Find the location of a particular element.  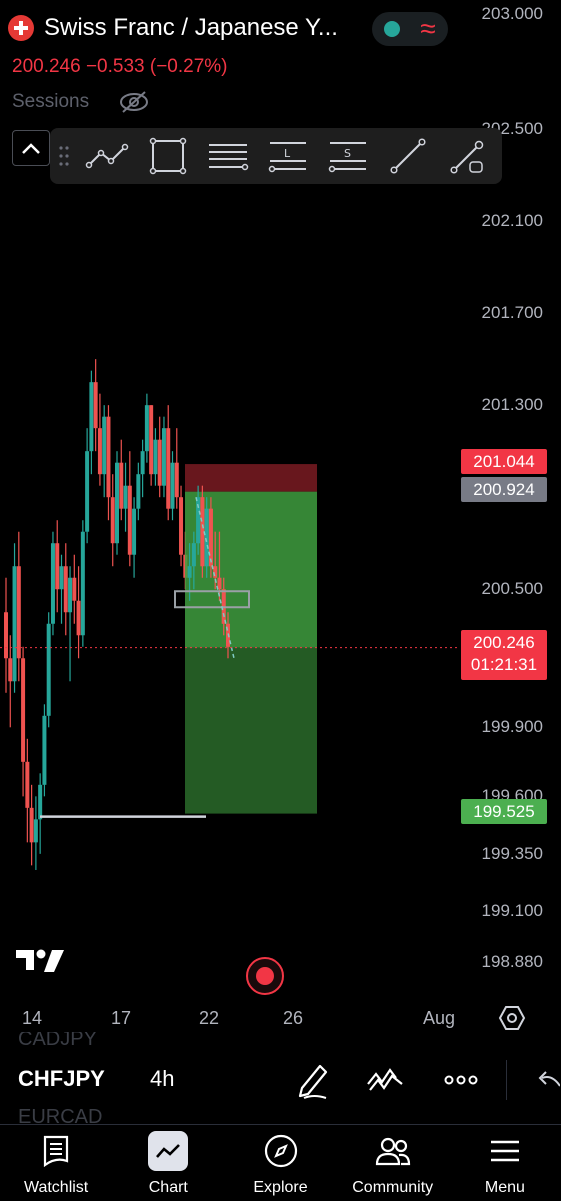

short-letter: S is located at coordinates (347, 153).